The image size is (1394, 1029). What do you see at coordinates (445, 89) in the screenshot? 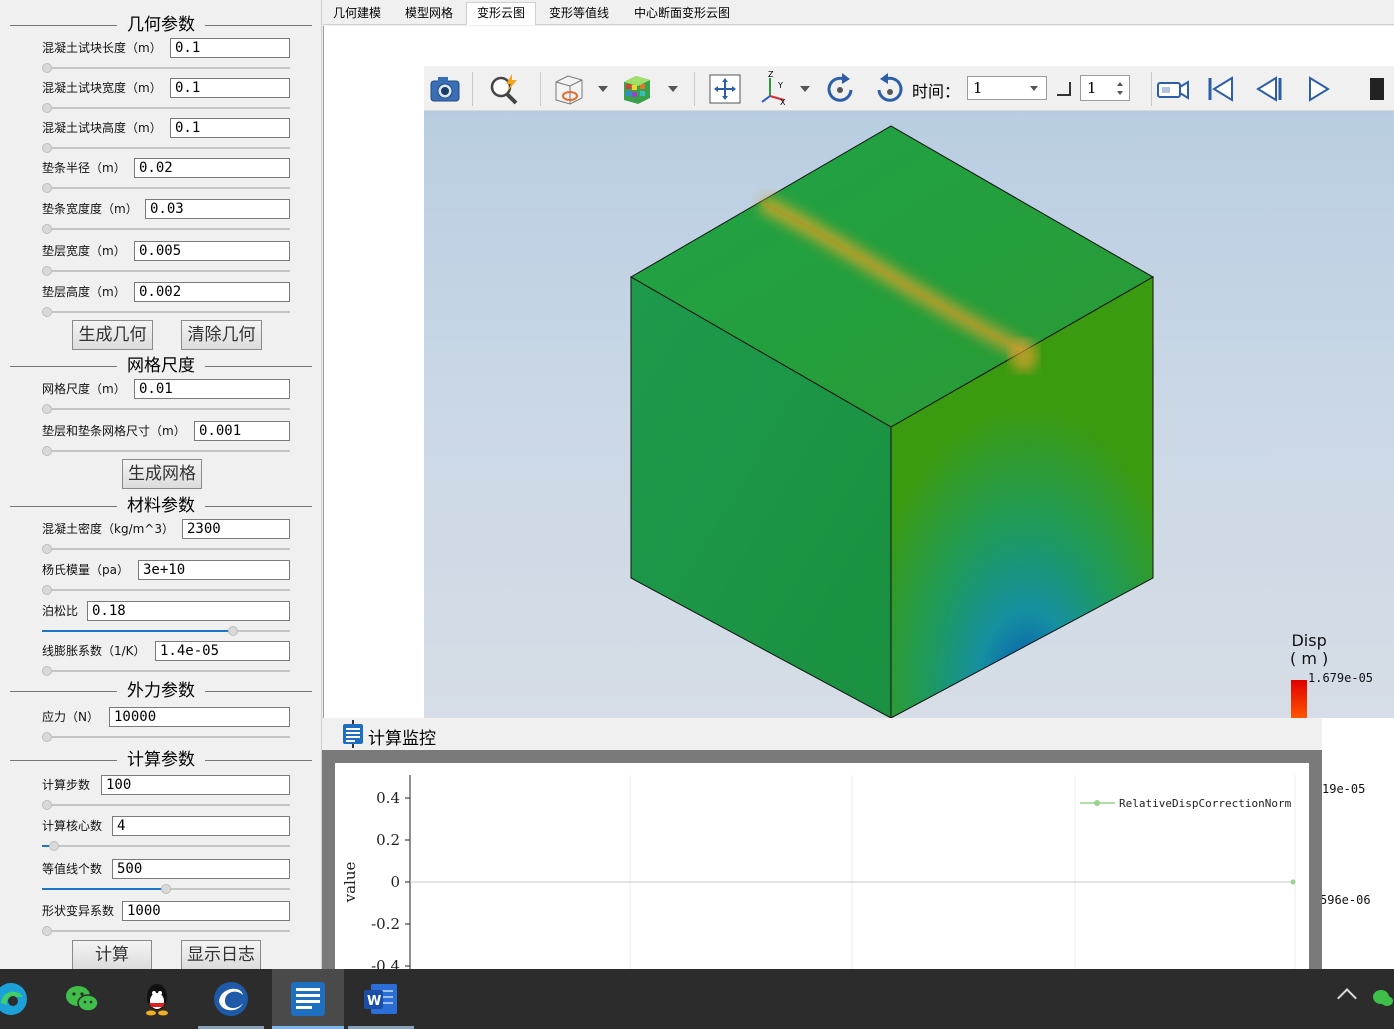
I see `camera-icon` at bounding box center [445, 89].